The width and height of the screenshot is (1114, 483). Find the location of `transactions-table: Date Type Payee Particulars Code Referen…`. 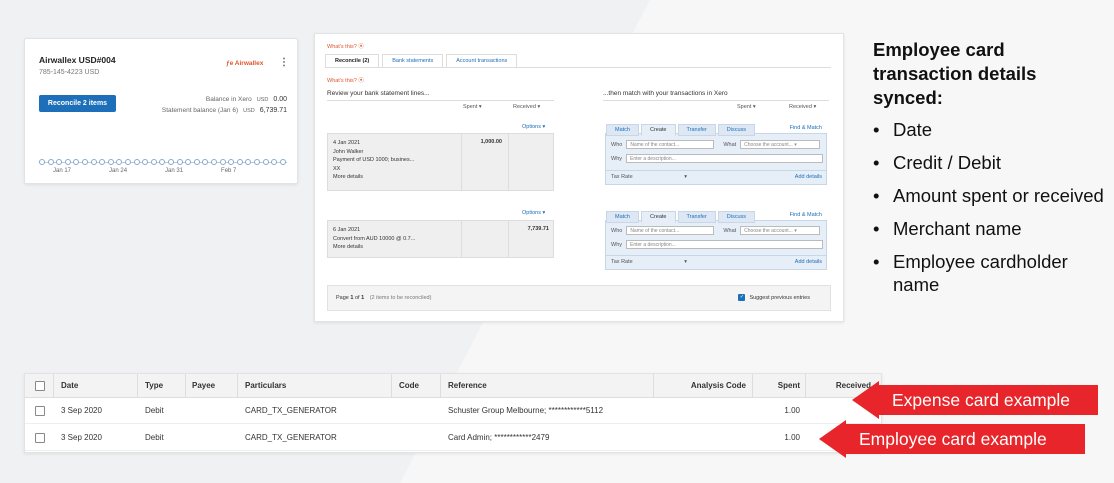

transactions-table: Date Type Payee Particulars Code Referen… is located at coordinates (453, 413).